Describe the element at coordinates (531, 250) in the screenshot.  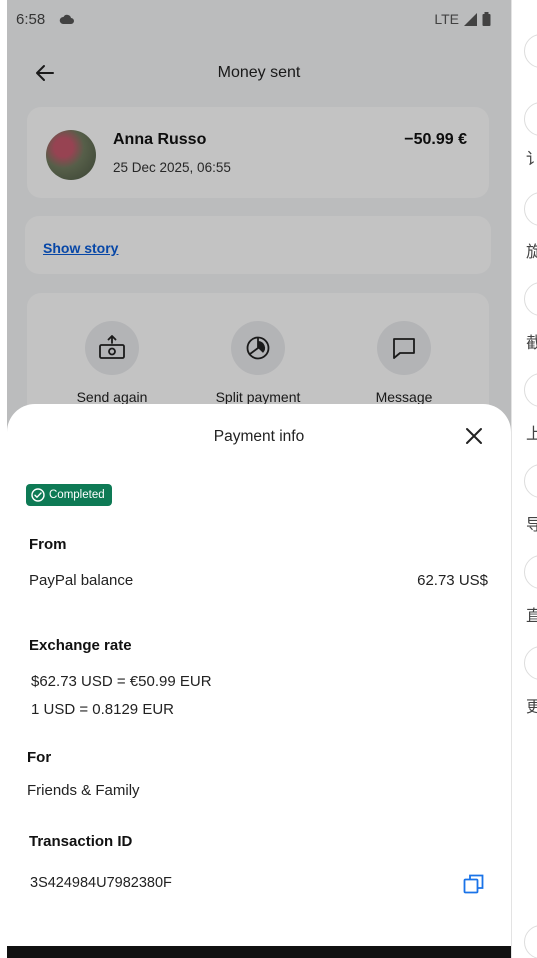
I see `side-label: 旋` at that location.